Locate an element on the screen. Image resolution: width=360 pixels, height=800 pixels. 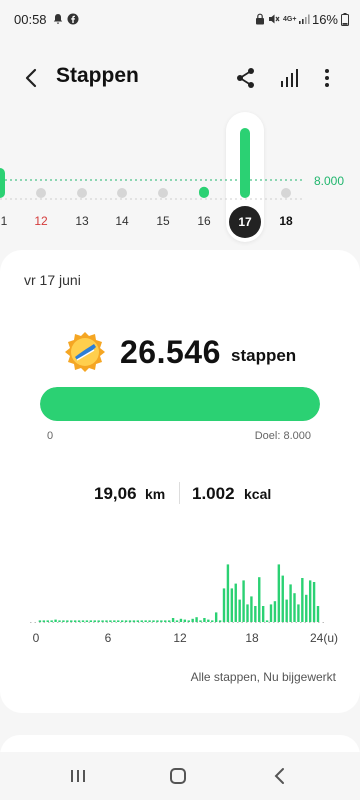
back-nav-icon is located at coordinates (280, 776).